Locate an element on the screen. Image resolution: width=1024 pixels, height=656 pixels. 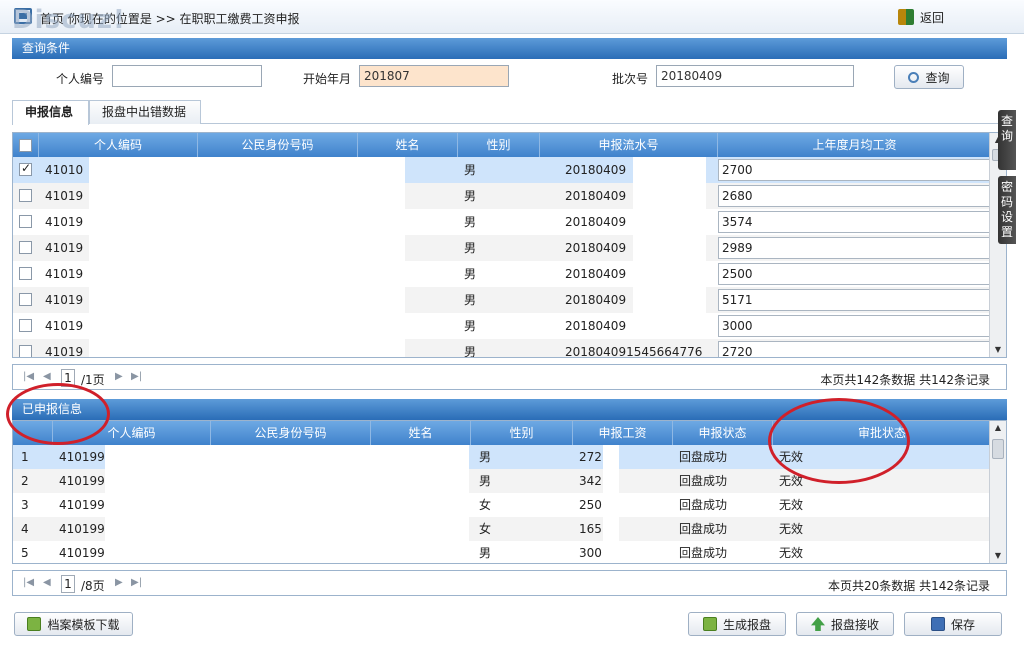
table-row: 41019 男 201804091545664776 2720 is located at coordinates (502, 348).